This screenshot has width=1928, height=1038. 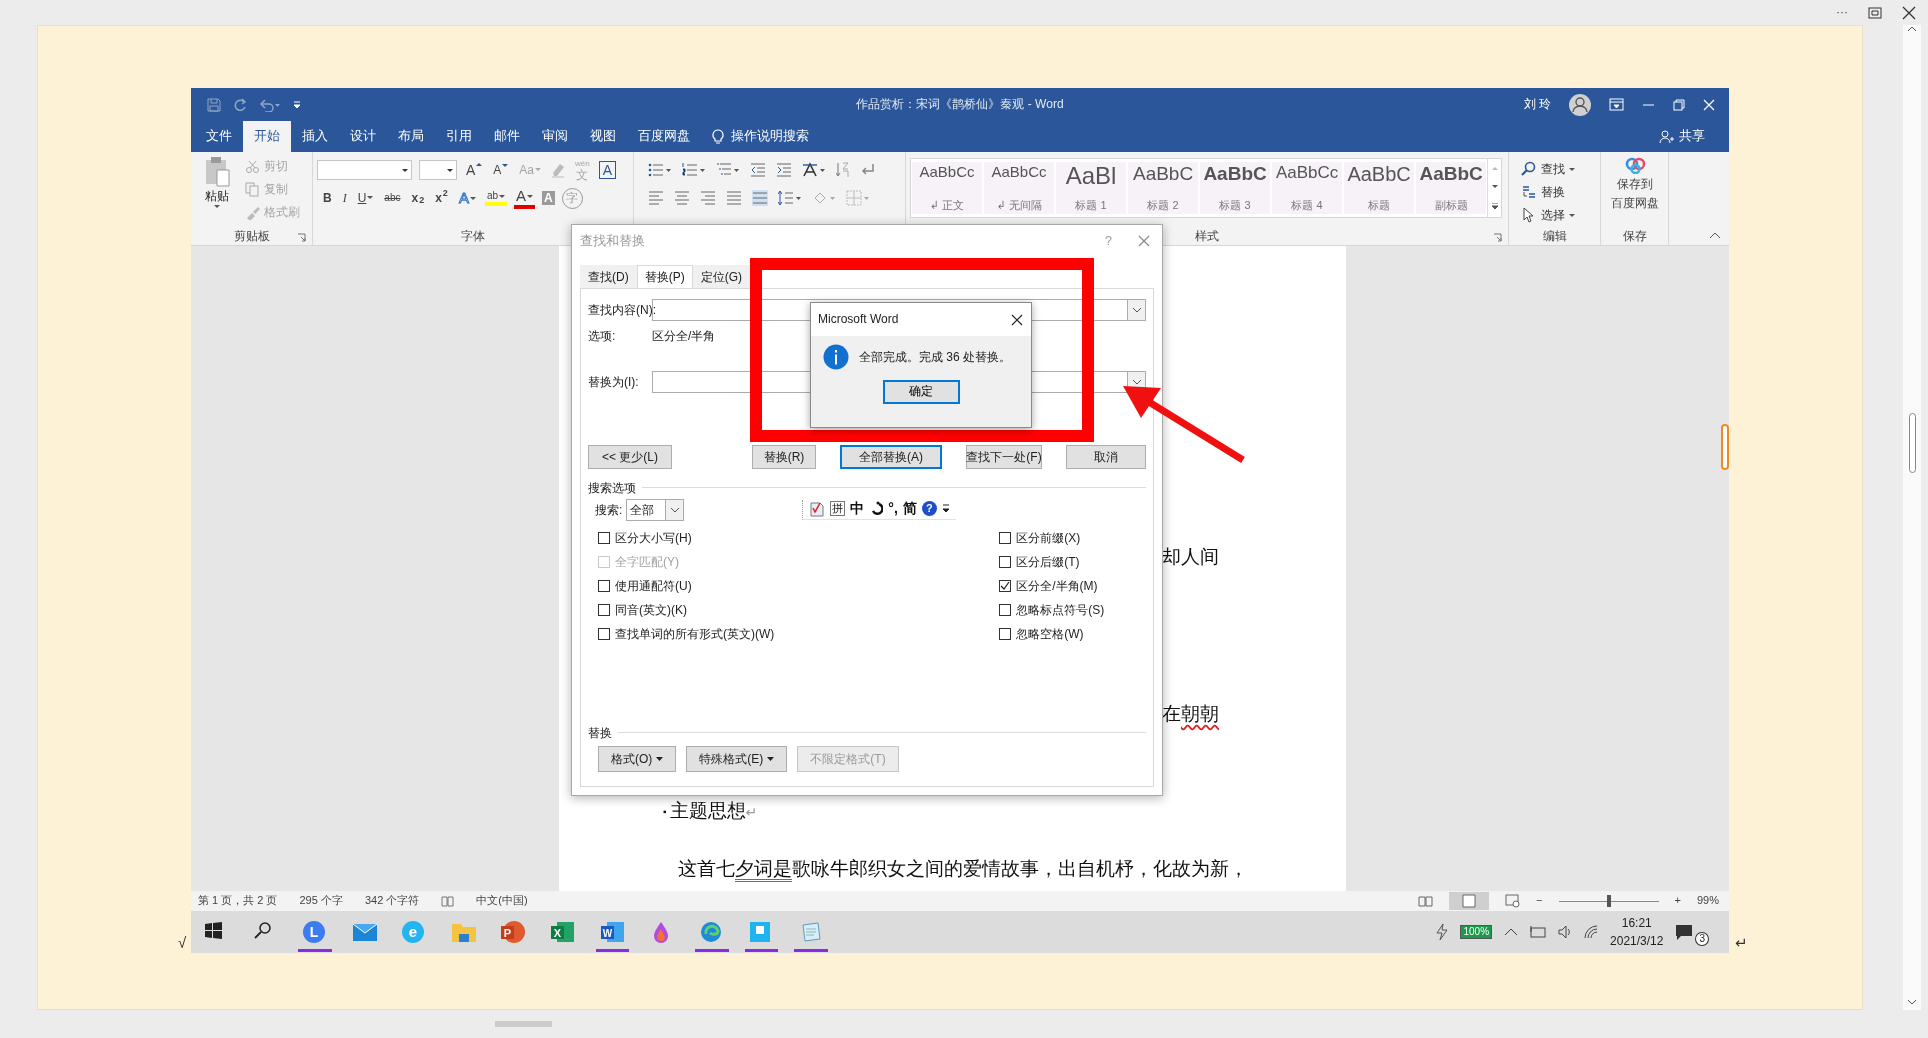 I want to click on section-label: 搜索选项, so click(x=612, y=488).